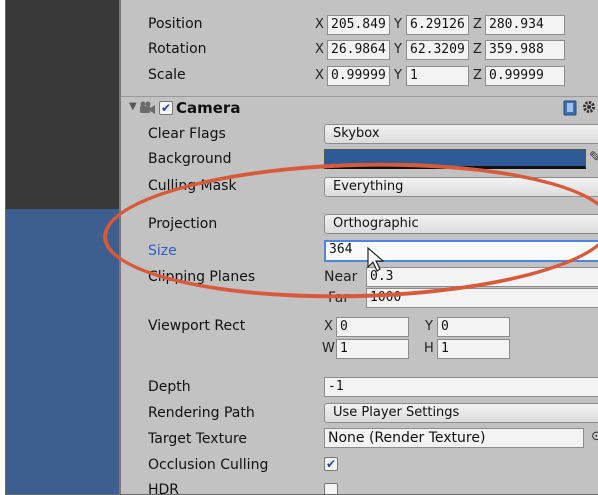  Describe the element at coordinates (461, 413) in the screenshot. I see `rendering-path-dropdown: Use Player Settings ⇕` at that location.